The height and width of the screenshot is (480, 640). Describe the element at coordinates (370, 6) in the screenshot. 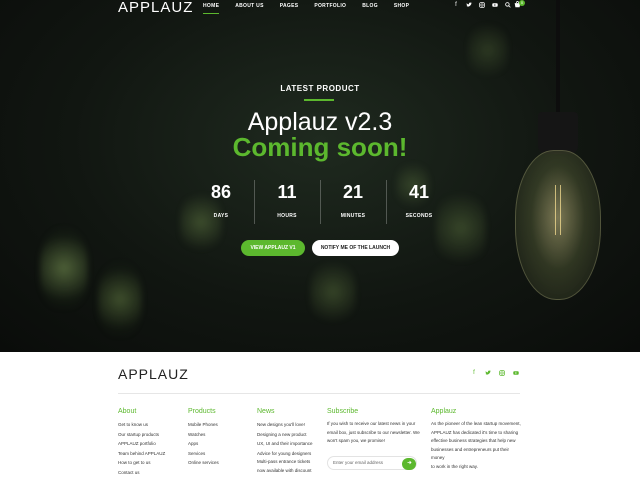

I see `nav-item-blog: BLOG` at that location.